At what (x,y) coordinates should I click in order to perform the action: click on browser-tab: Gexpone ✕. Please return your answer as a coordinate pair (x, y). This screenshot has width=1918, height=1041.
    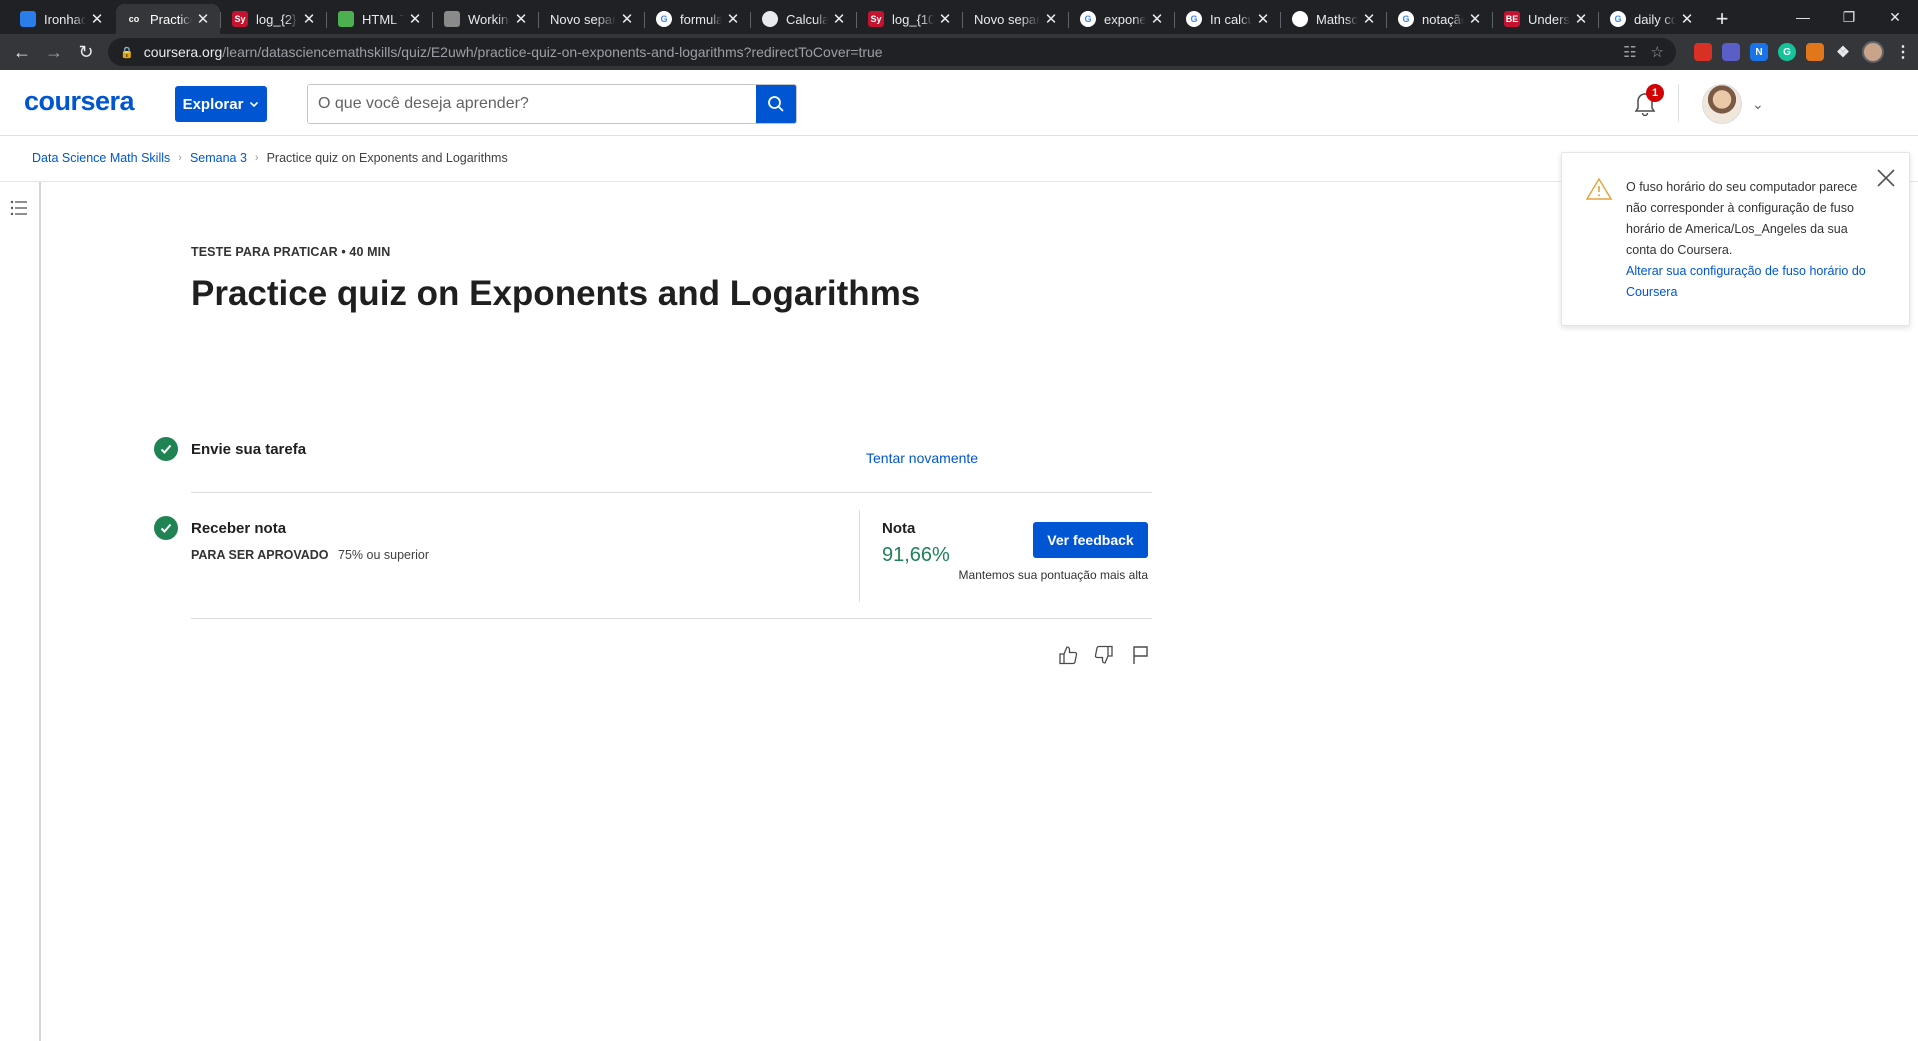
    Looking at the image, I should click on (1121, 19).